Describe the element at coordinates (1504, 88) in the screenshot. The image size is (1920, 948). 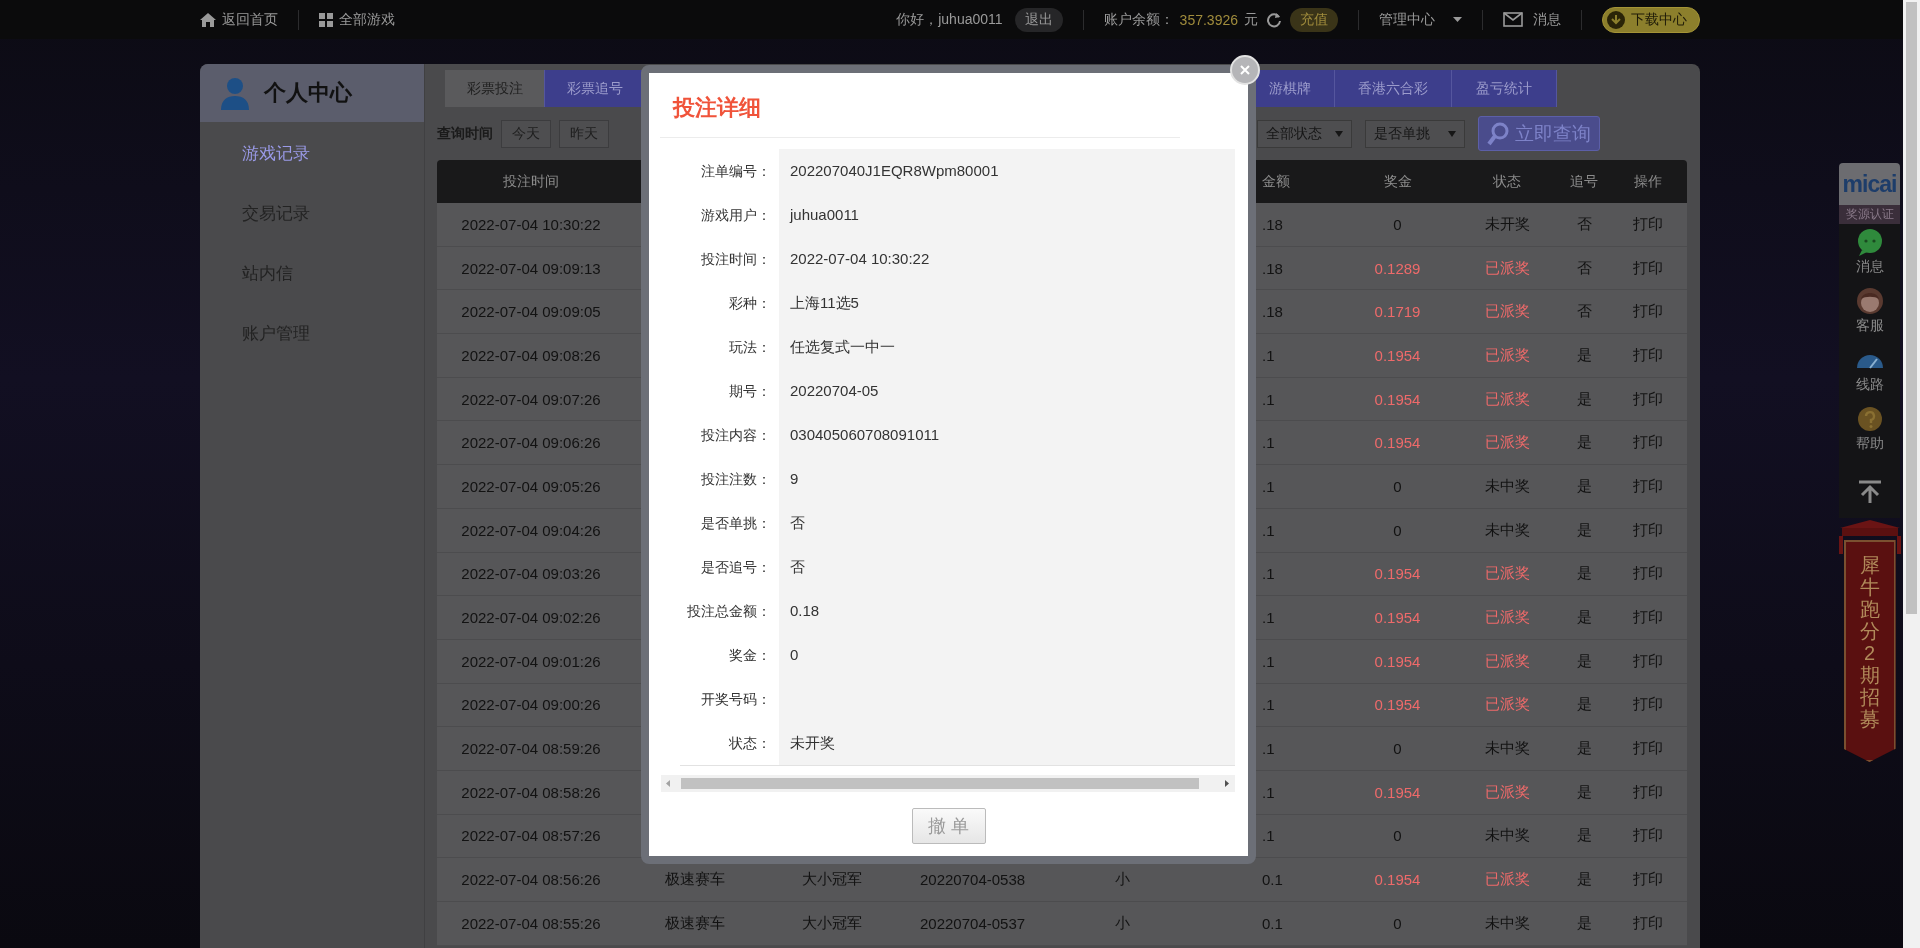
I see `tab: 盈亏统计` at that location.